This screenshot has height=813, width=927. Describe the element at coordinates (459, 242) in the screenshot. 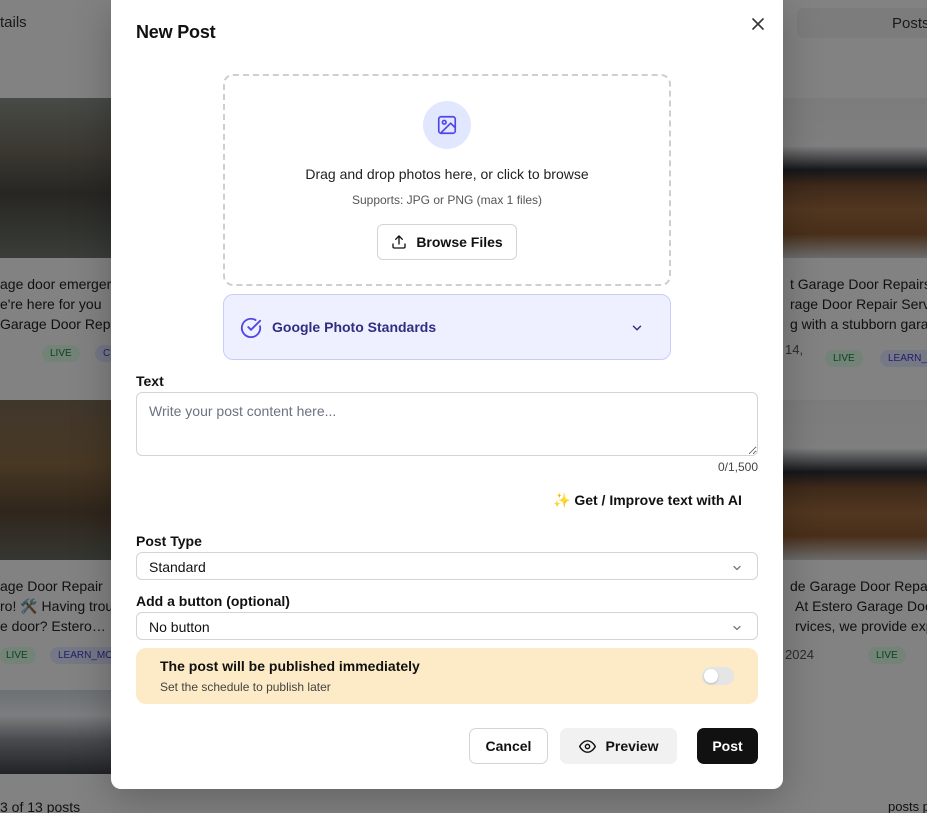

I see `browse-files-label: Browse Files` at that location.